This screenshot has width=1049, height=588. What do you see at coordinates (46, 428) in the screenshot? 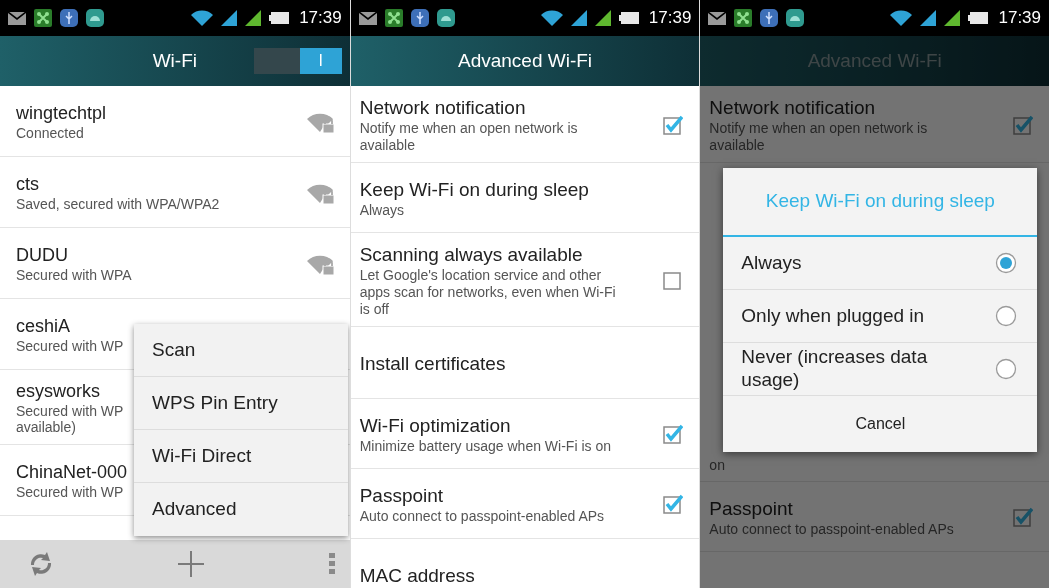
I see `network-status: available)` at bounding box center [46, 428].